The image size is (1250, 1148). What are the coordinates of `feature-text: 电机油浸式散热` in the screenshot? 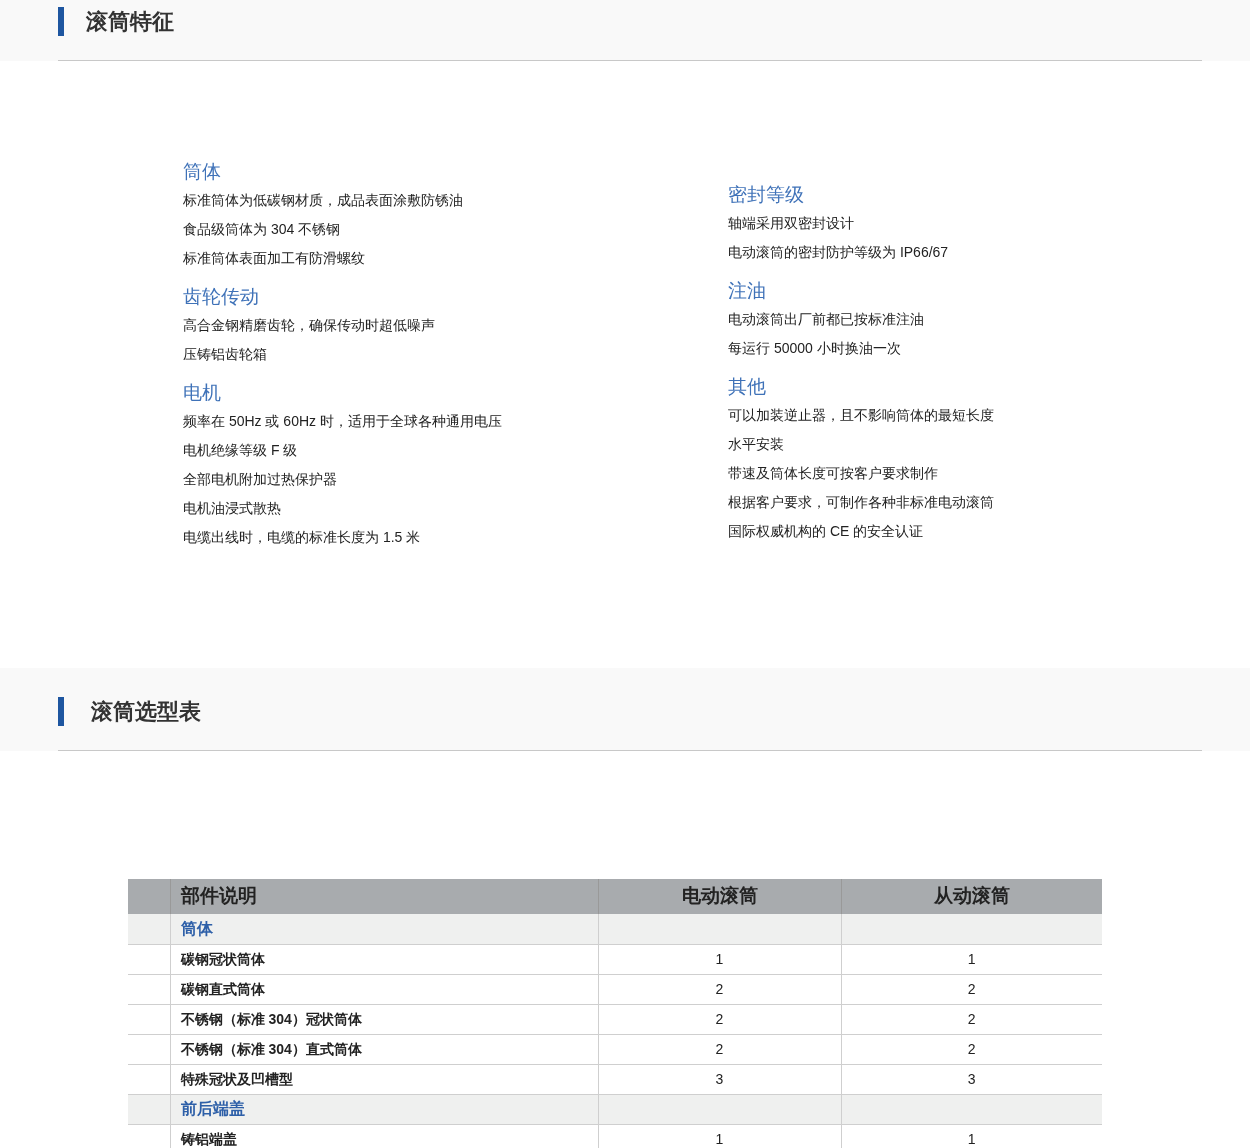 It's located at (232, 508).